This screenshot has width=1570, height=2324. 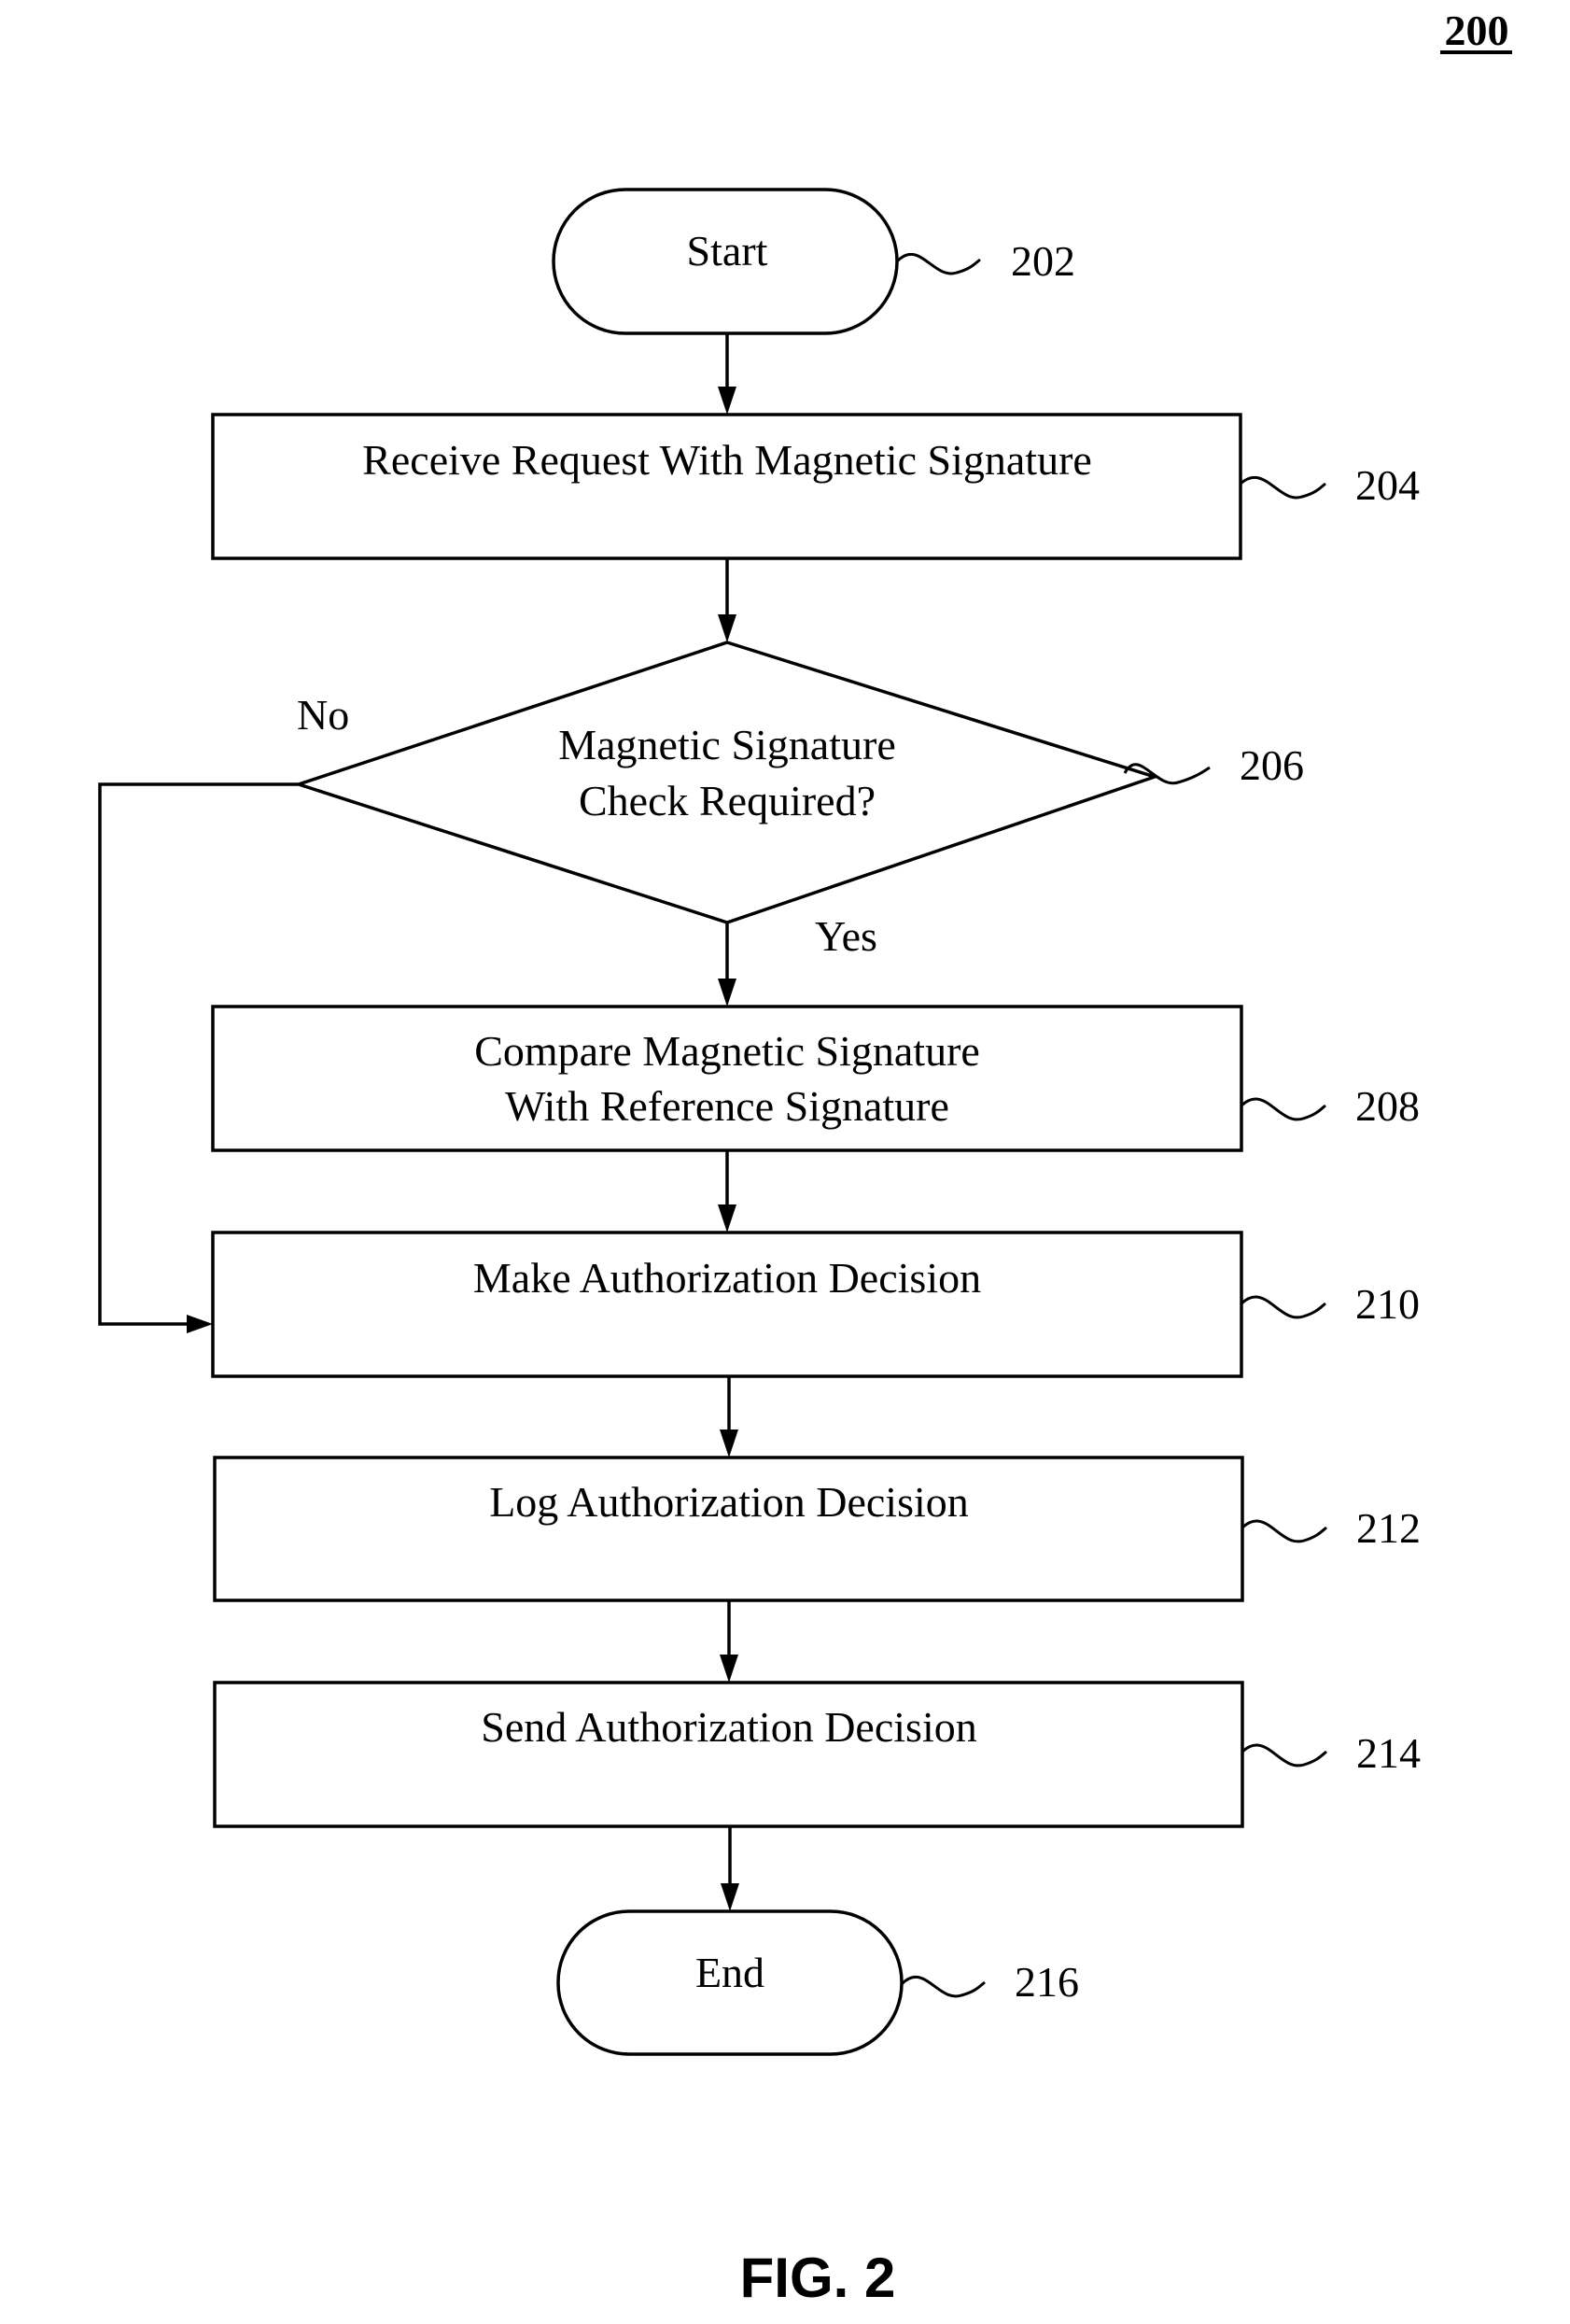 What do you see at coordinates (728, 251) in the screenshot?
I see `node-label: Start` at bounding box center [728, 251].